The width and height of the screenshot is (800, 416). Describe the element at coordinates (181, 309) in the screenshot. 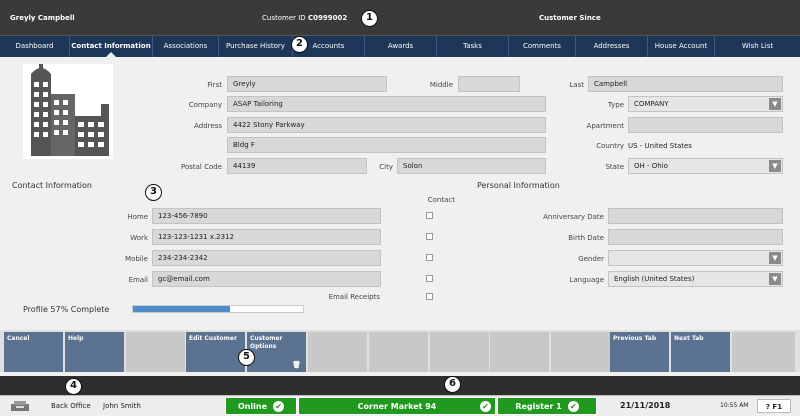

I see `profile-progress-fill` at that location.